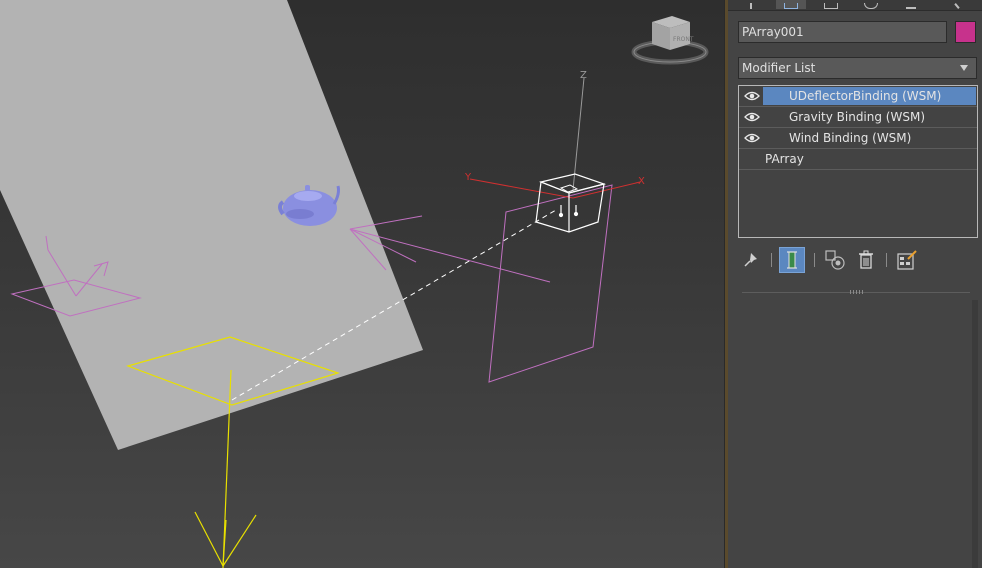 The image size is (982, 568). What do you see at coordinates (583, 75) in the screenshot?
I see `gizmo-label-z: Z` at bounding box center [583, 75].